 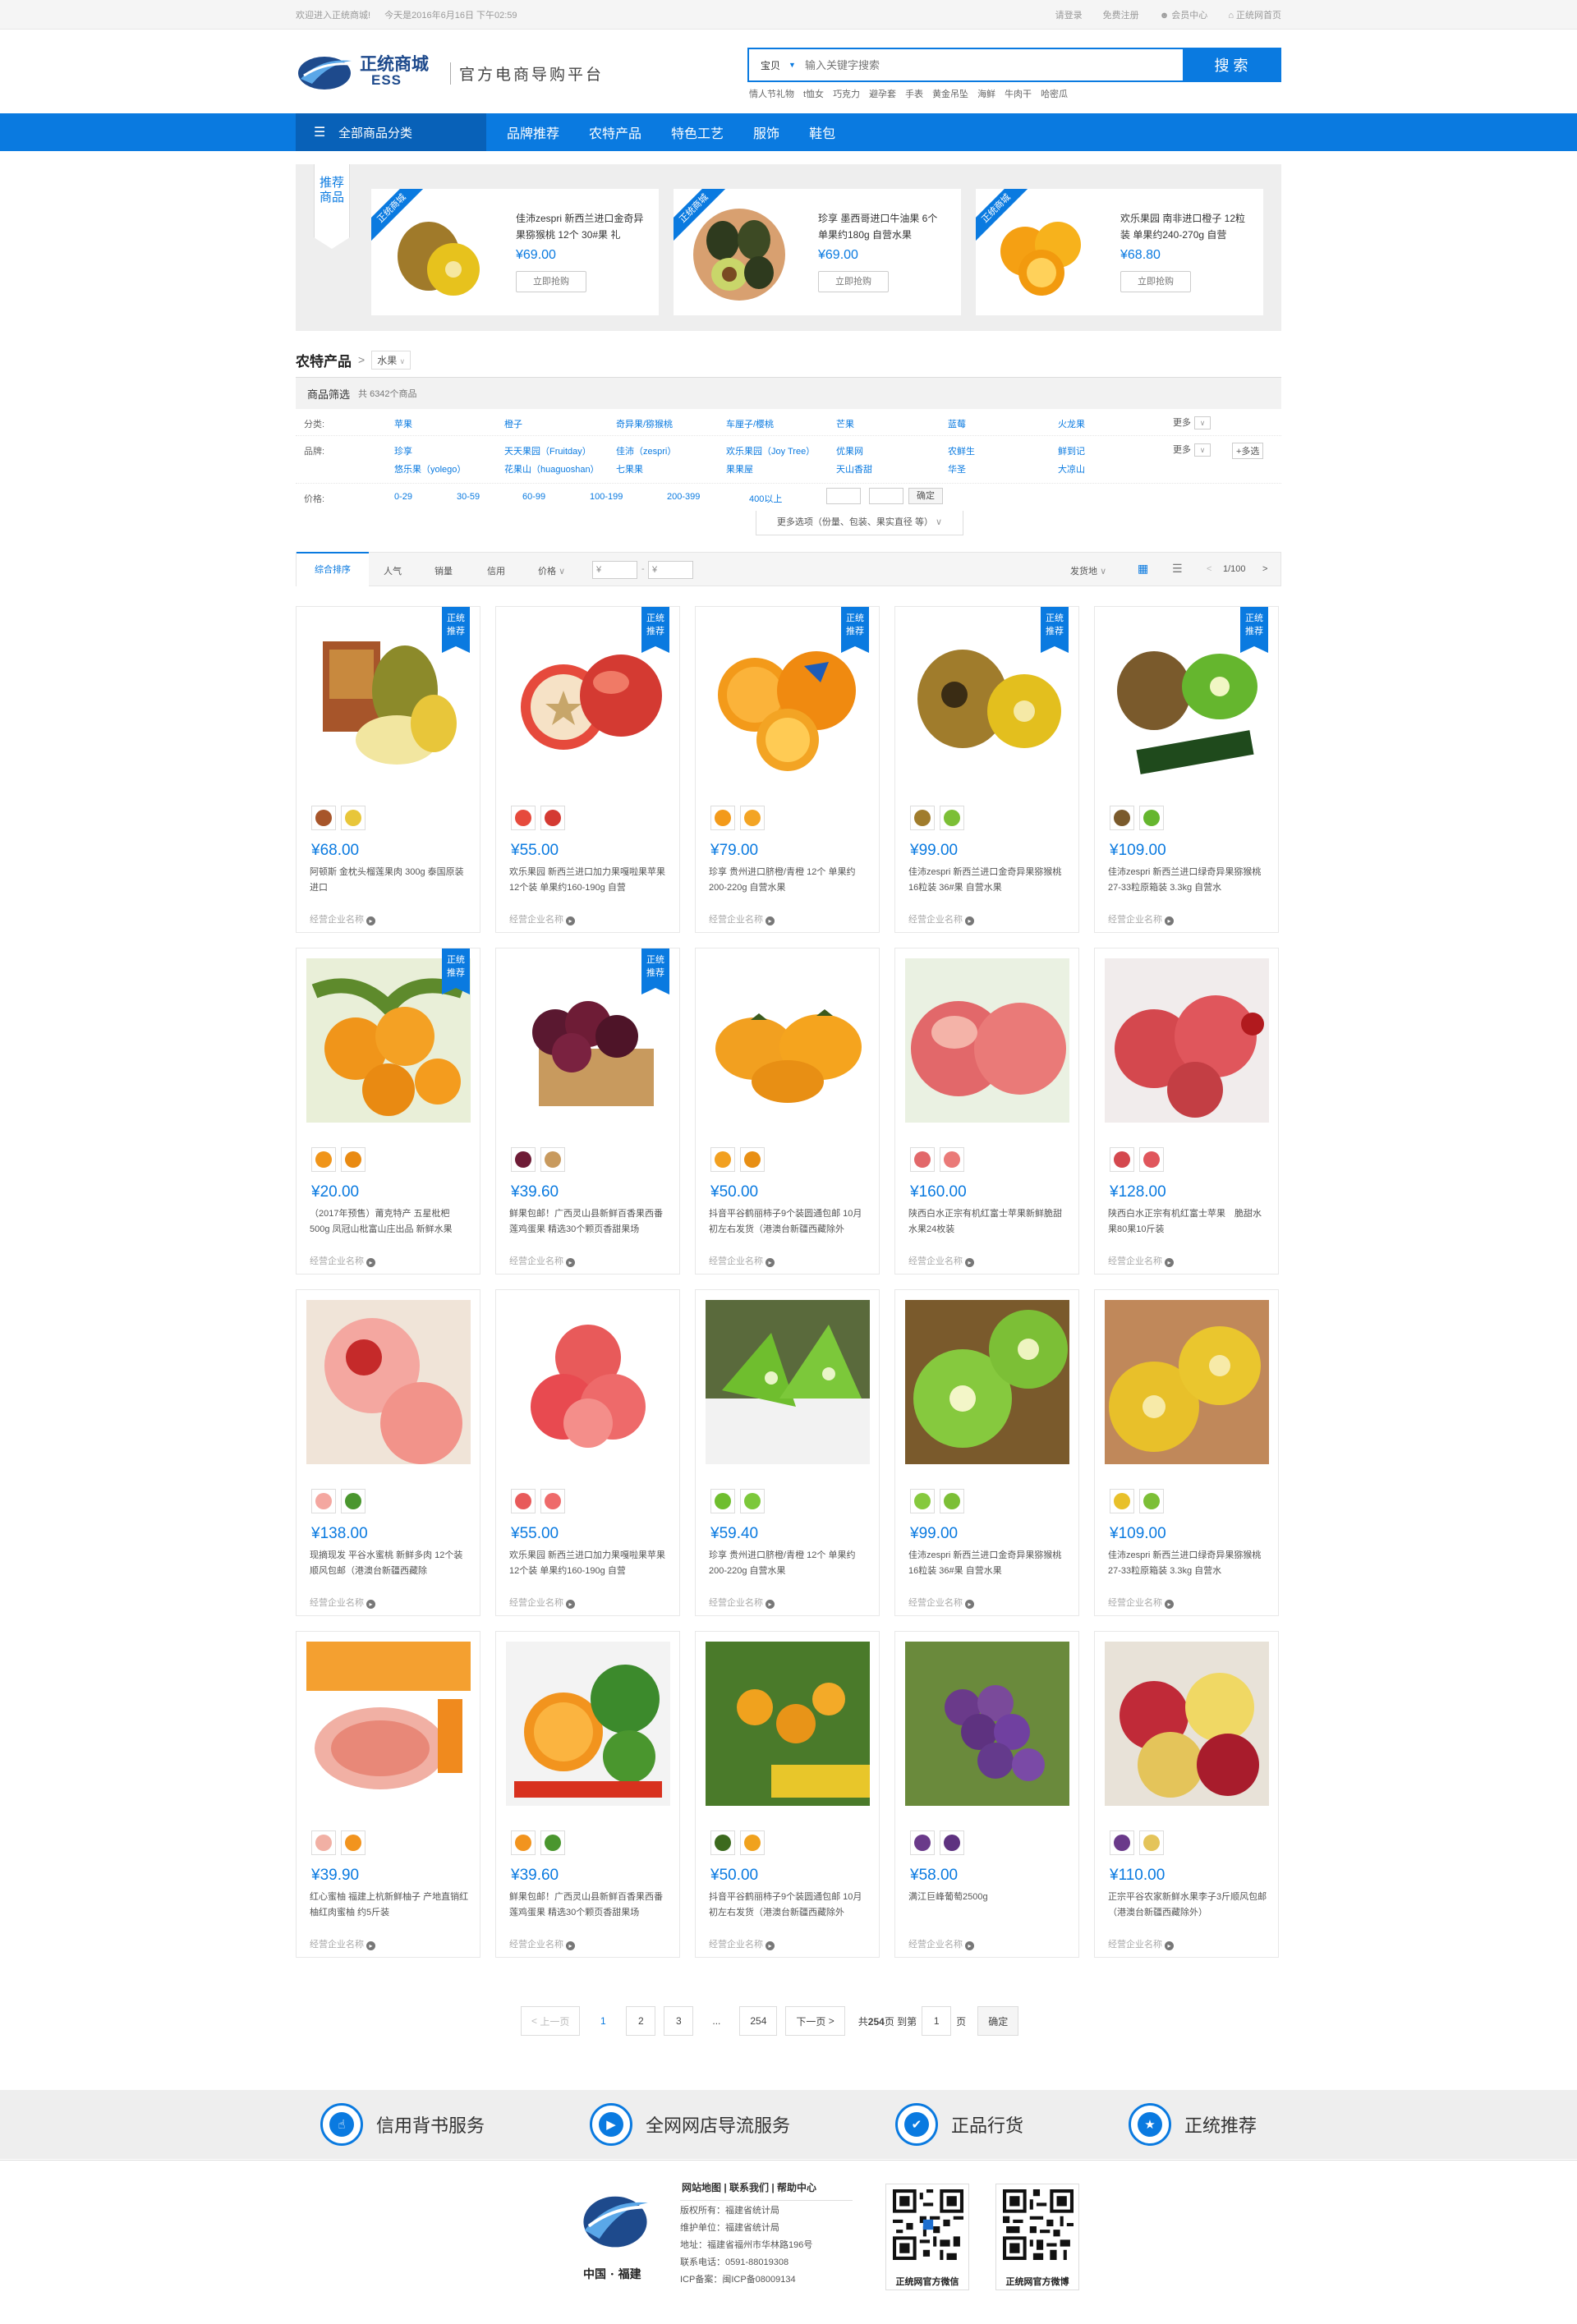 What do you see at coordinates (589, 1905) in the screenshot?
I see `product-title: 鲜果包邮！广西灵山县新鲜百香果西番莲鸡蛋果 精选30个颗页香甜果场` at bounding box center [589, 1905].